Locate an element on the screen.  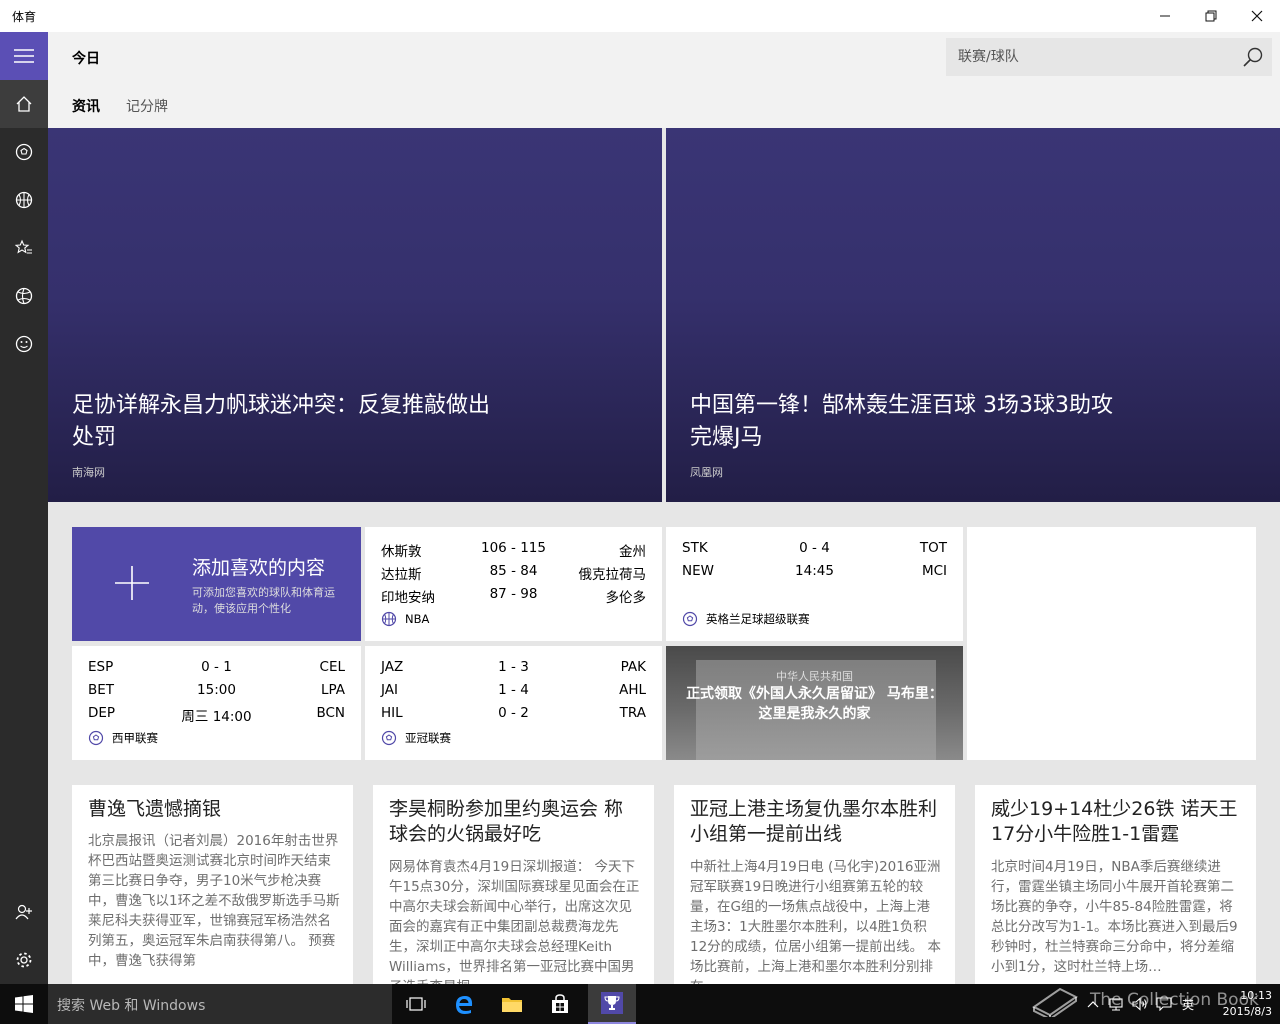
hamburger-icon is located at coordinates (24, 56).